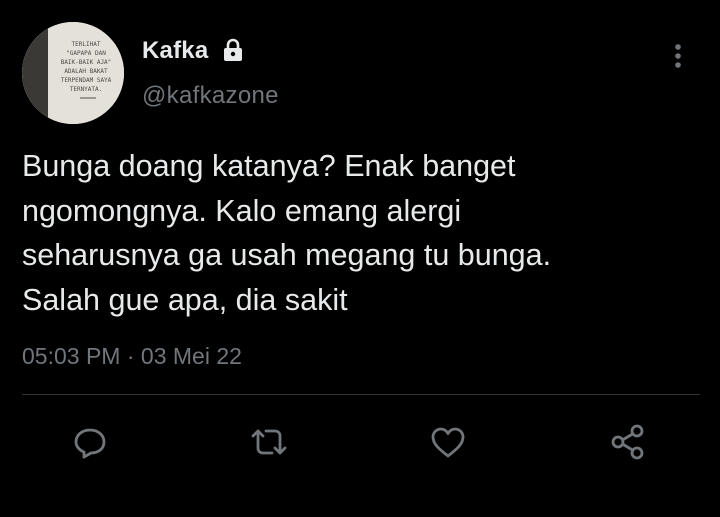 Image resolution: width=720 pixels, height=517 pixels. Describe the element at coordinates (361, 394) in the screenshot. I see `divider` at that location.